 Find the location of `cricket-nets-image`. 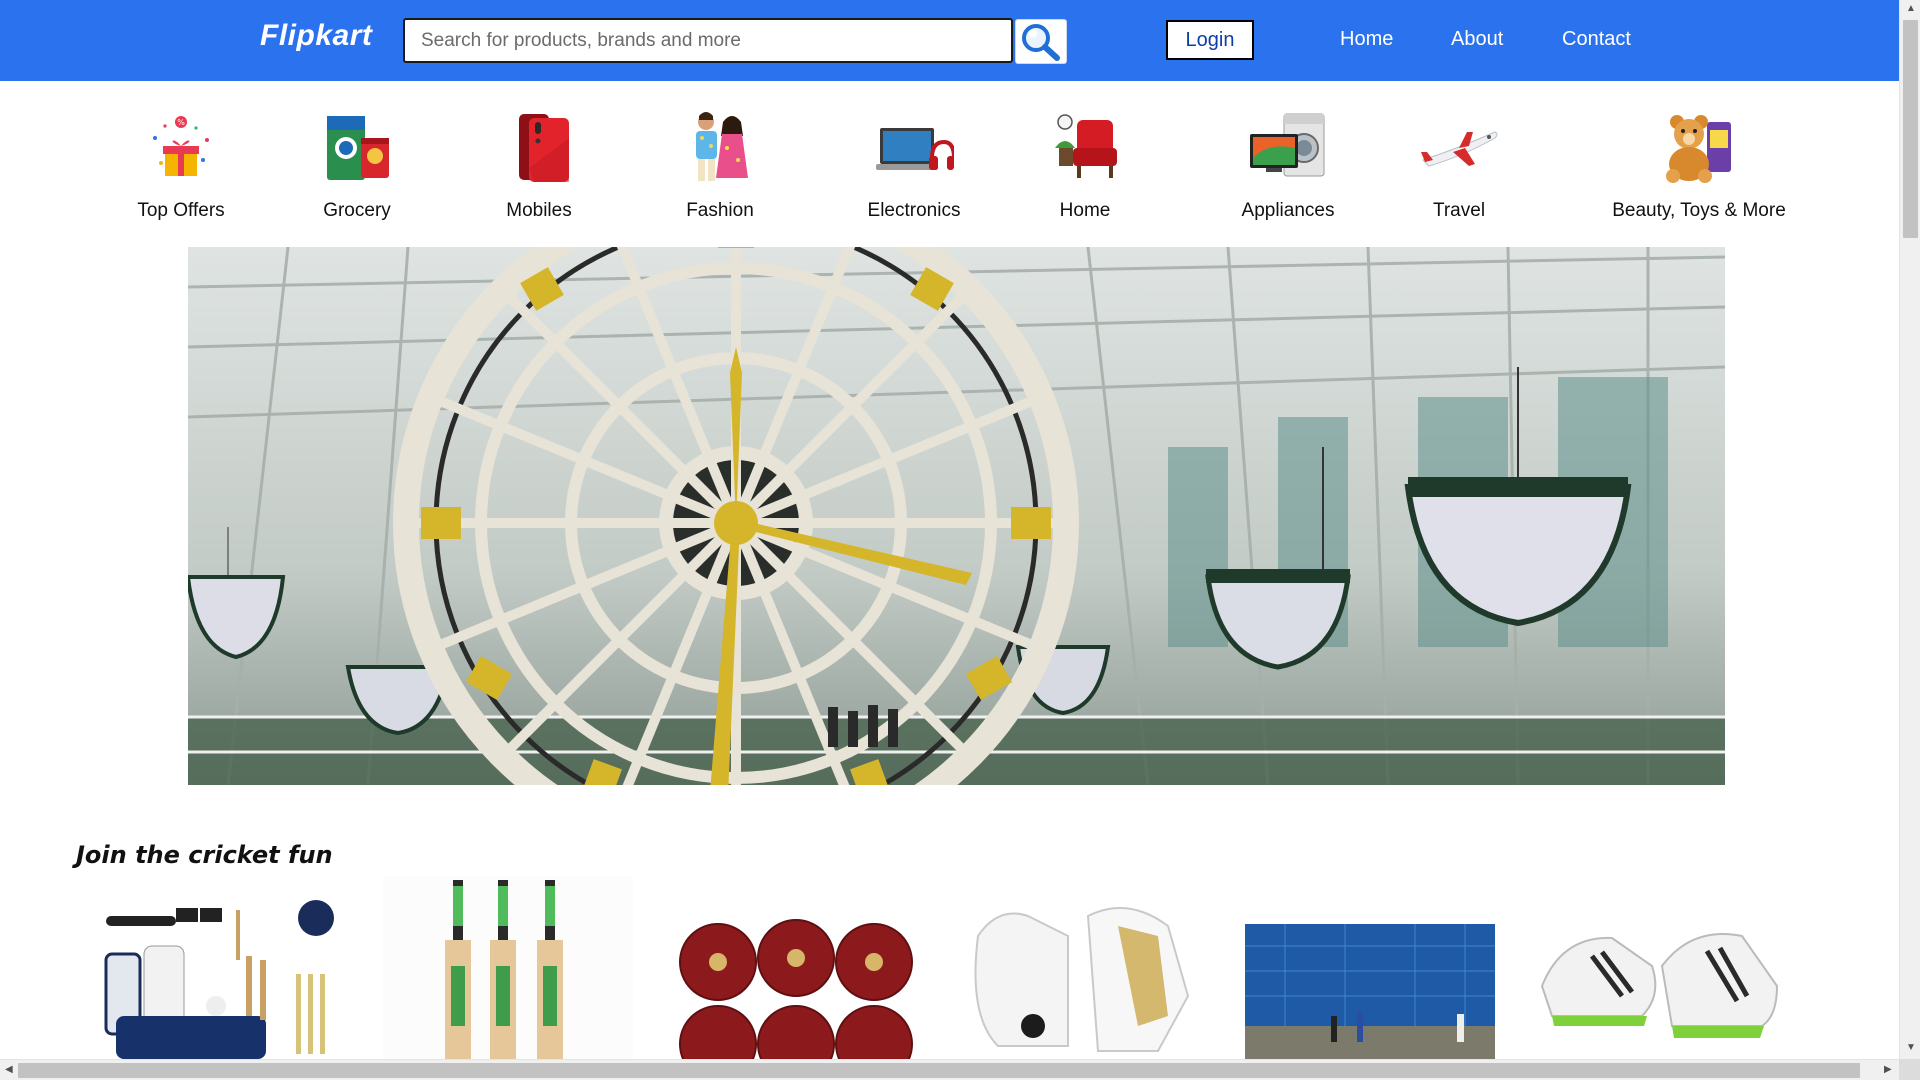

cricket-nets-image is located at coordinates (1370, 967).